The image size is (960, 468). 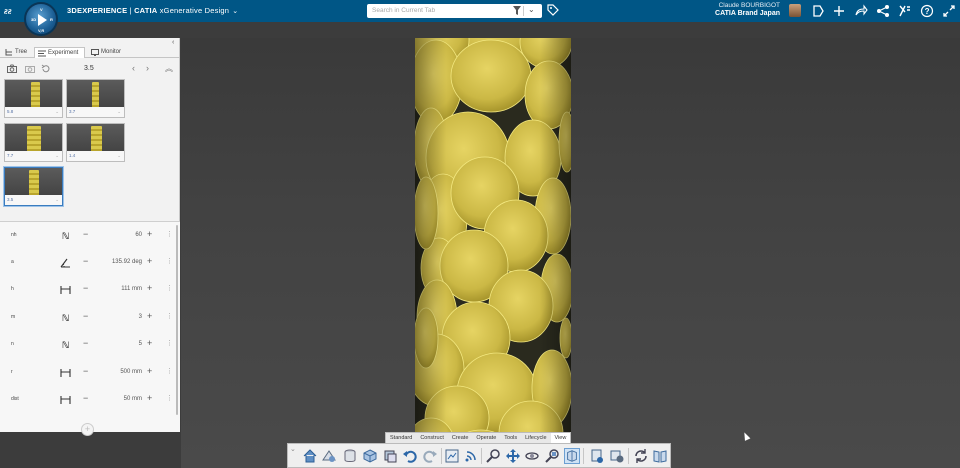 I want to click on home-icon, so click(x=310, y=456).